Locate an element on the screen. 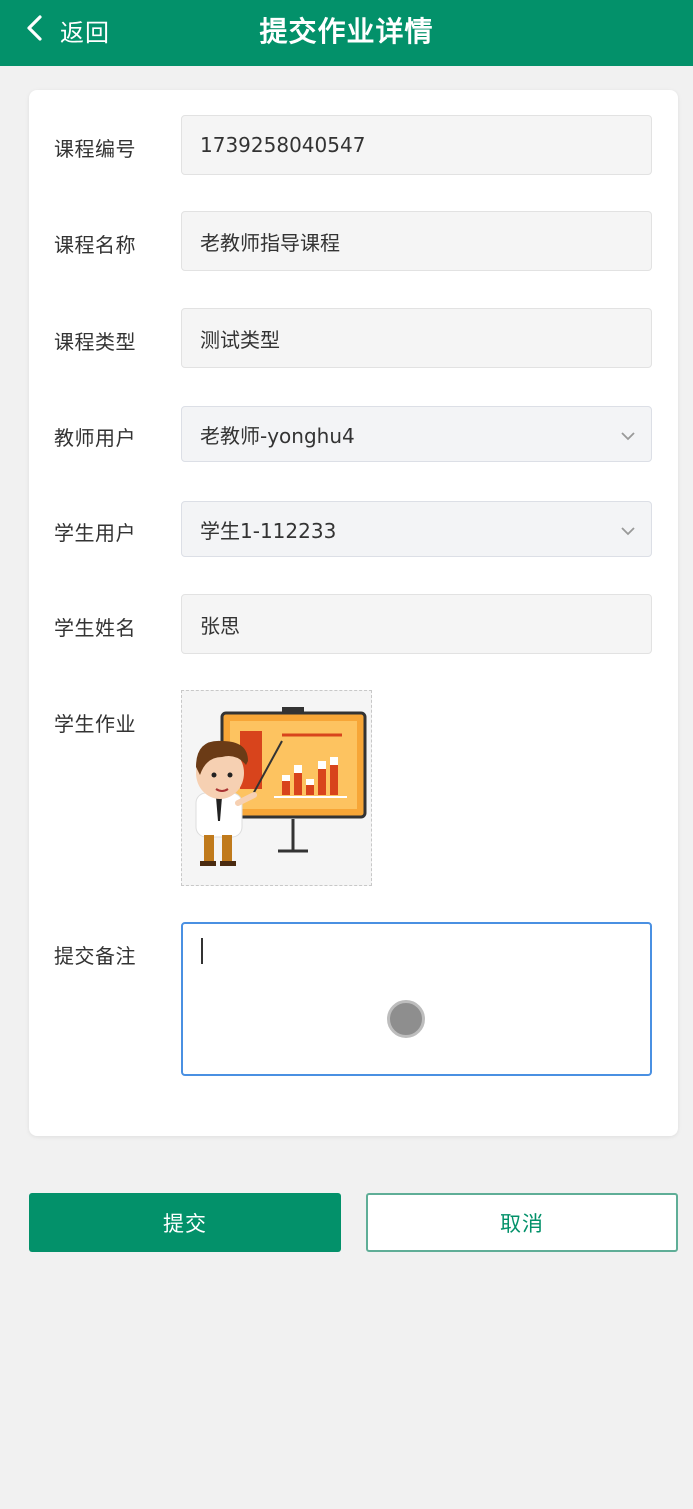 This screenshot has width=693, height=1509. text-caret is located at coordinates (202, 951).